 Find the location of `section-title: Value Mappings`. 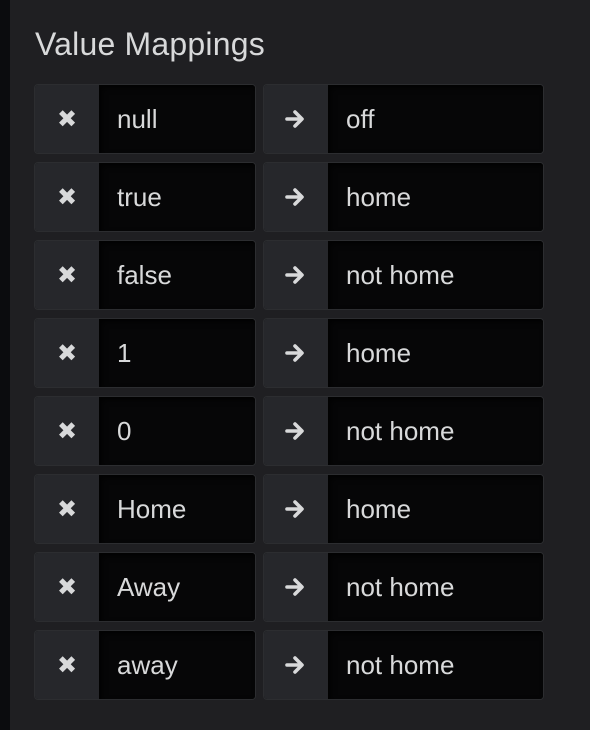

section-title: Value Mappings is located at coordinates (150, 44).